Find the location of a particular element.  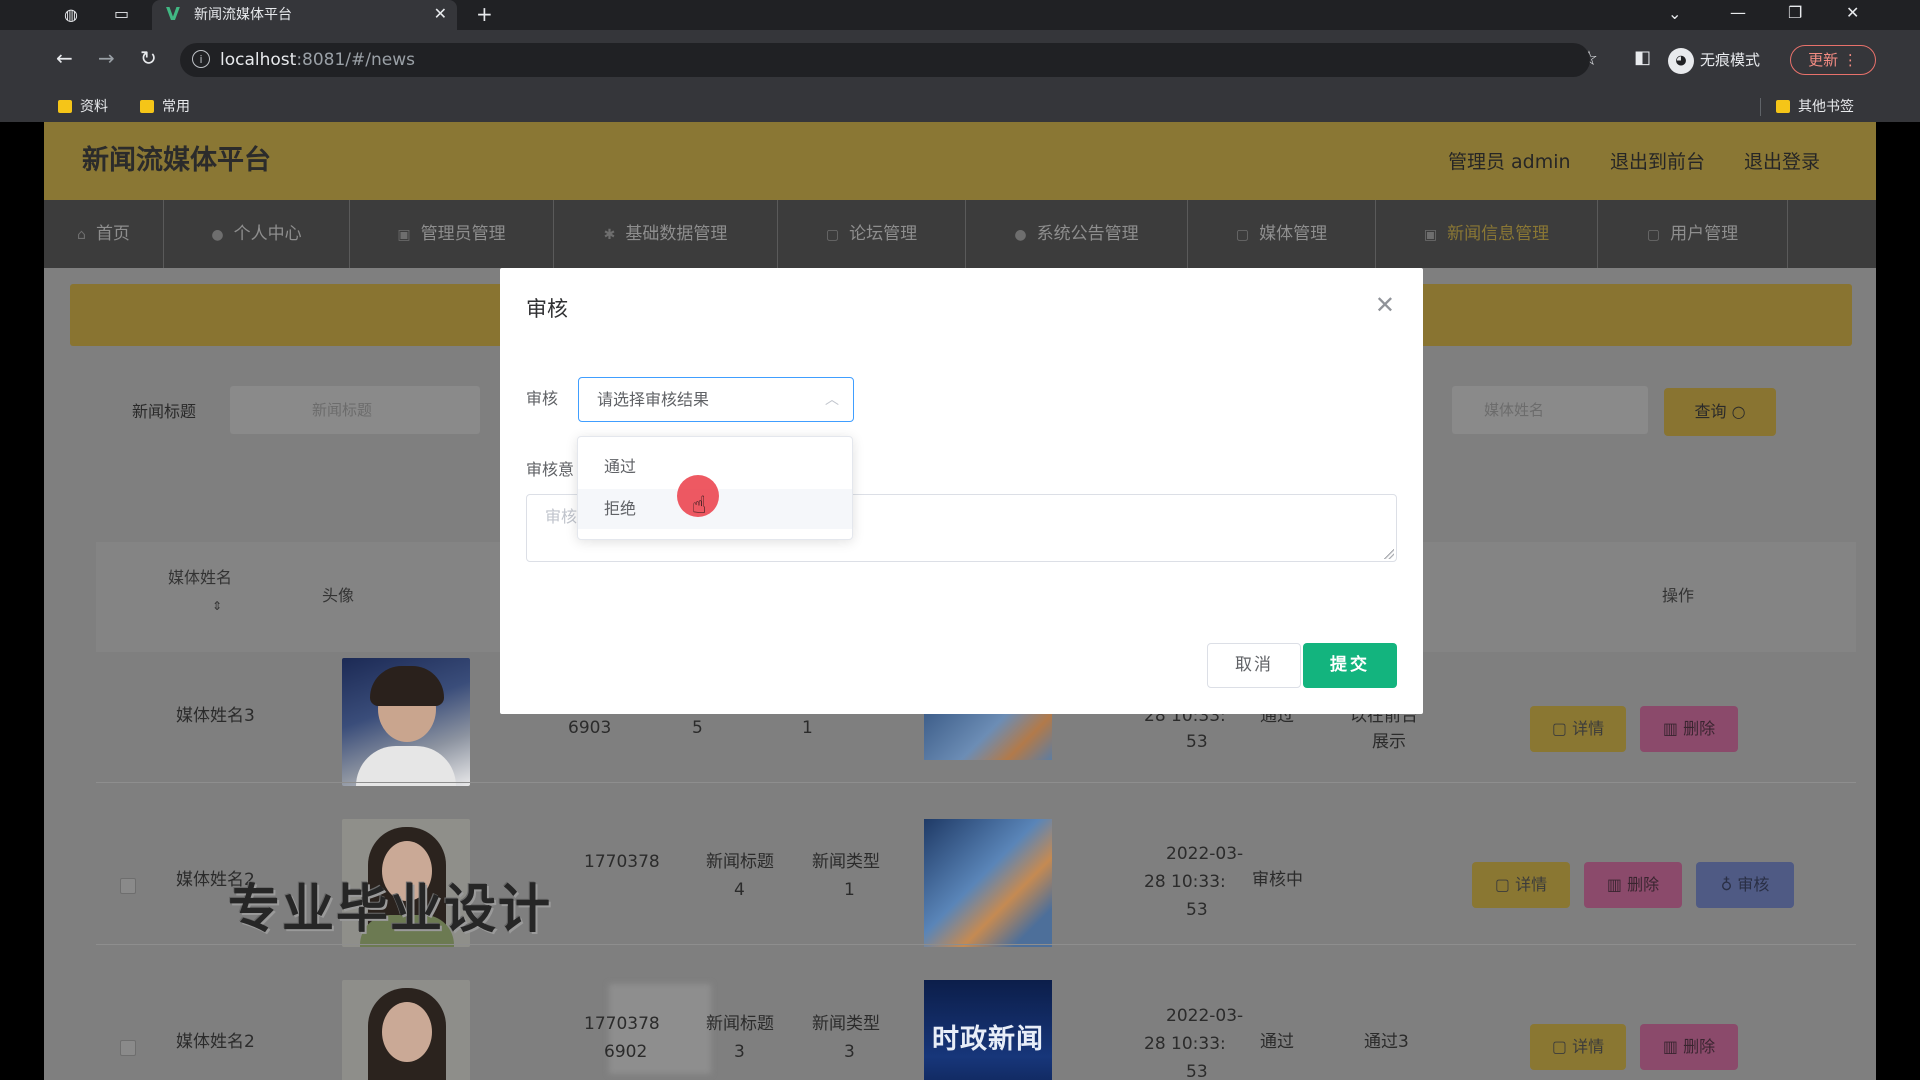

vue-logo-icon: V is located at coordinates (173, 14).